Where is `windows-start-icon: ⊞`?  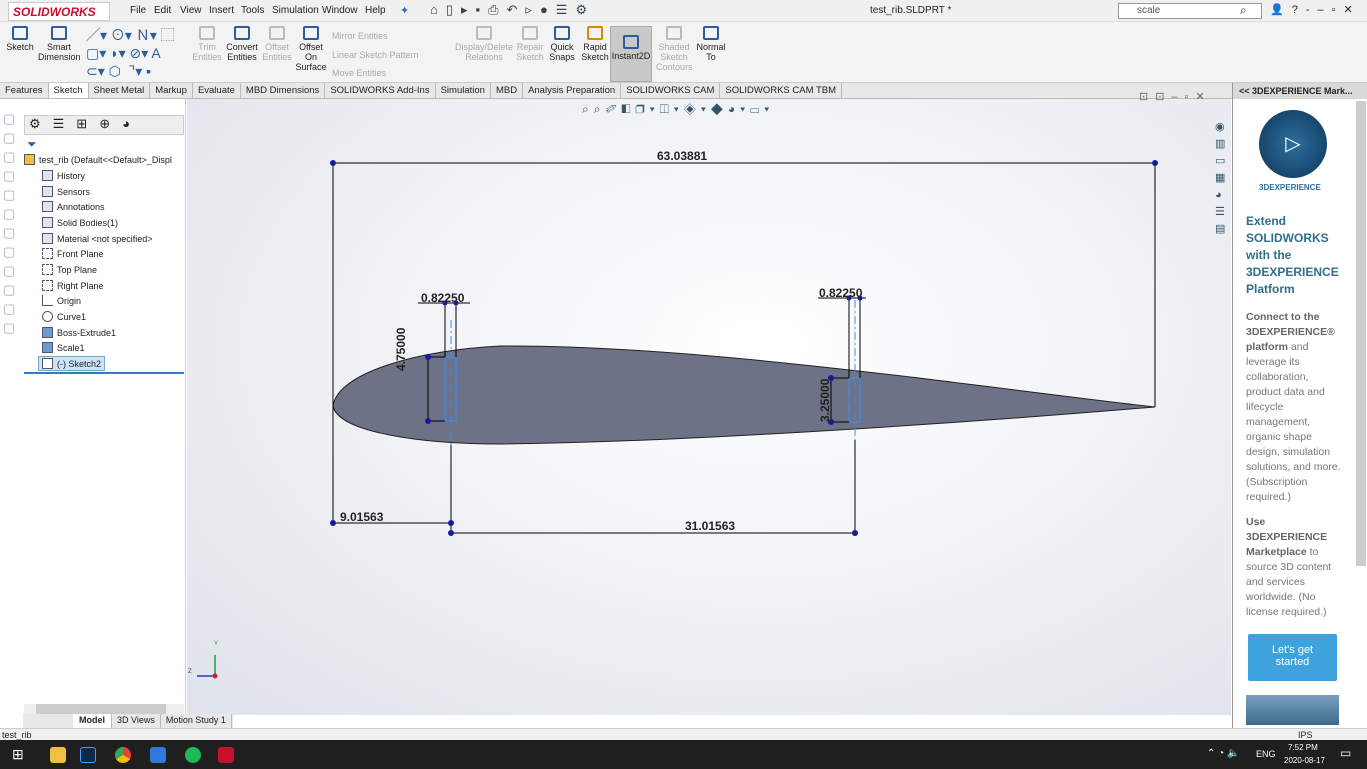
windows-start-icon: ⊞ is located at coordinates (18, 754).